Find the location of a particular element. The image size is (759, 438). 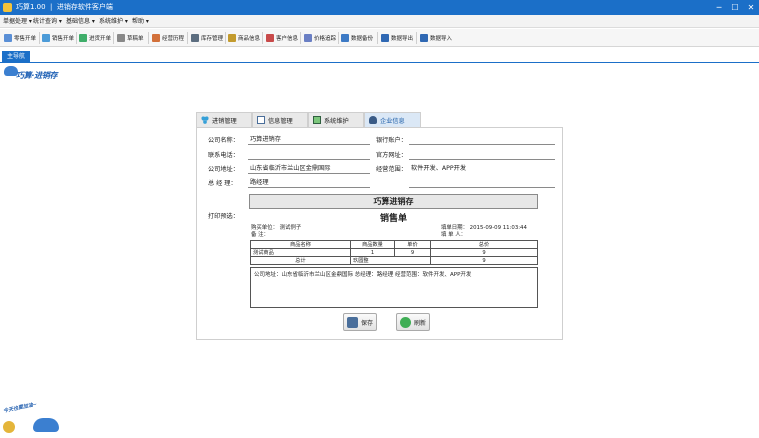

website-field is located at coordinates (482, 155).